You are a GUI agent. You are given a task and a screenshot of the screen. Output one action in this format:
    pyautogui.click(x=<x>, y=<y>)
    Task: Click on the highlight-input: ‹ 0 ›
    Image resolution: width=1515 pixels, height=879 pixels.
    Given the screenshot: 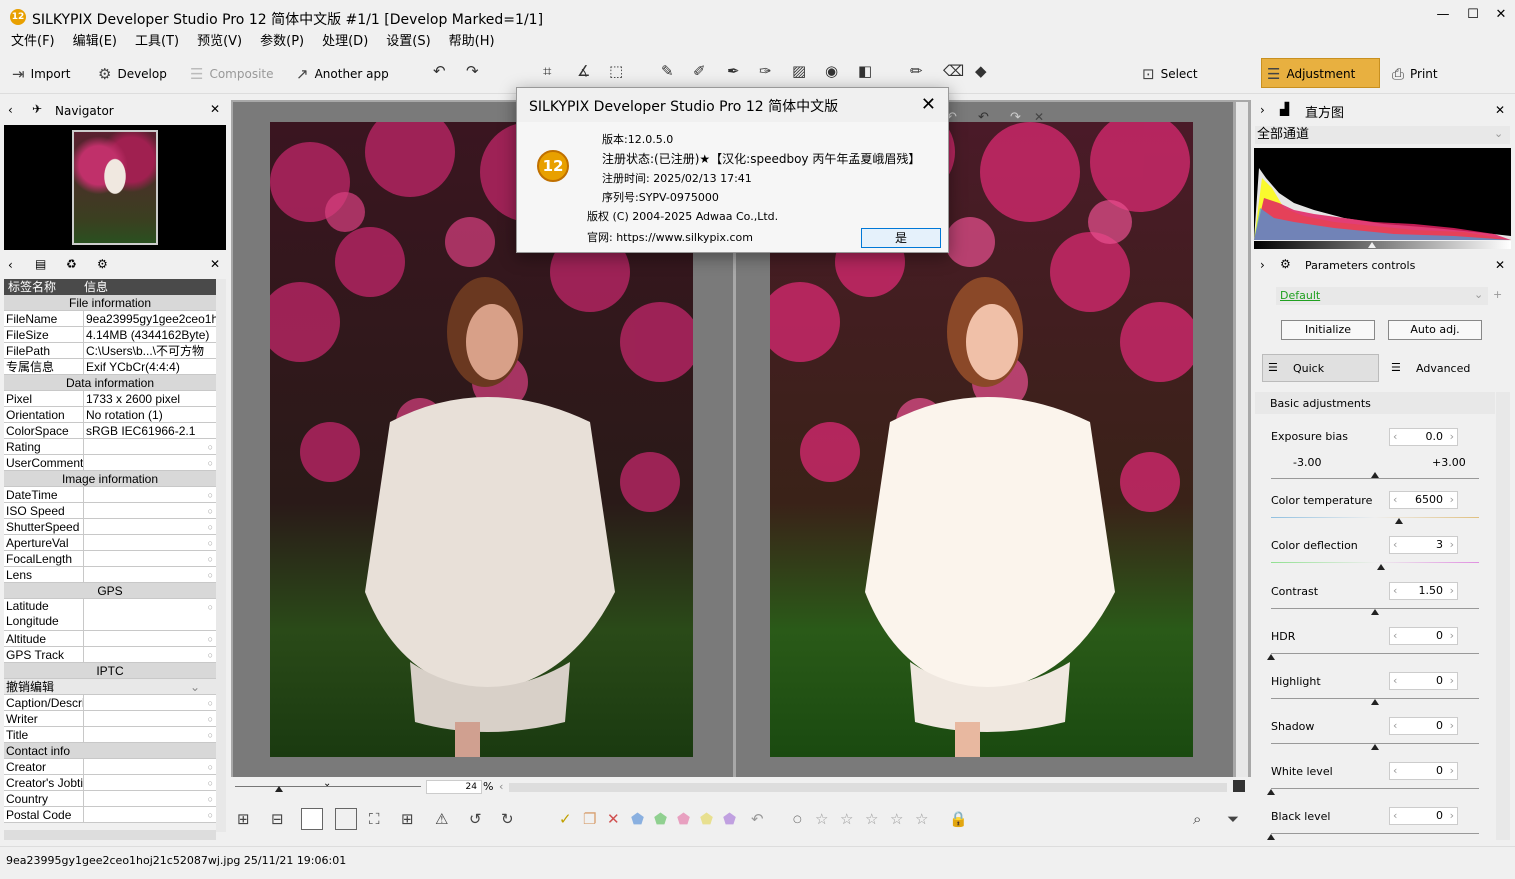 What is the action you would take?
    pyautogui.click(x=1423, y=681)
    